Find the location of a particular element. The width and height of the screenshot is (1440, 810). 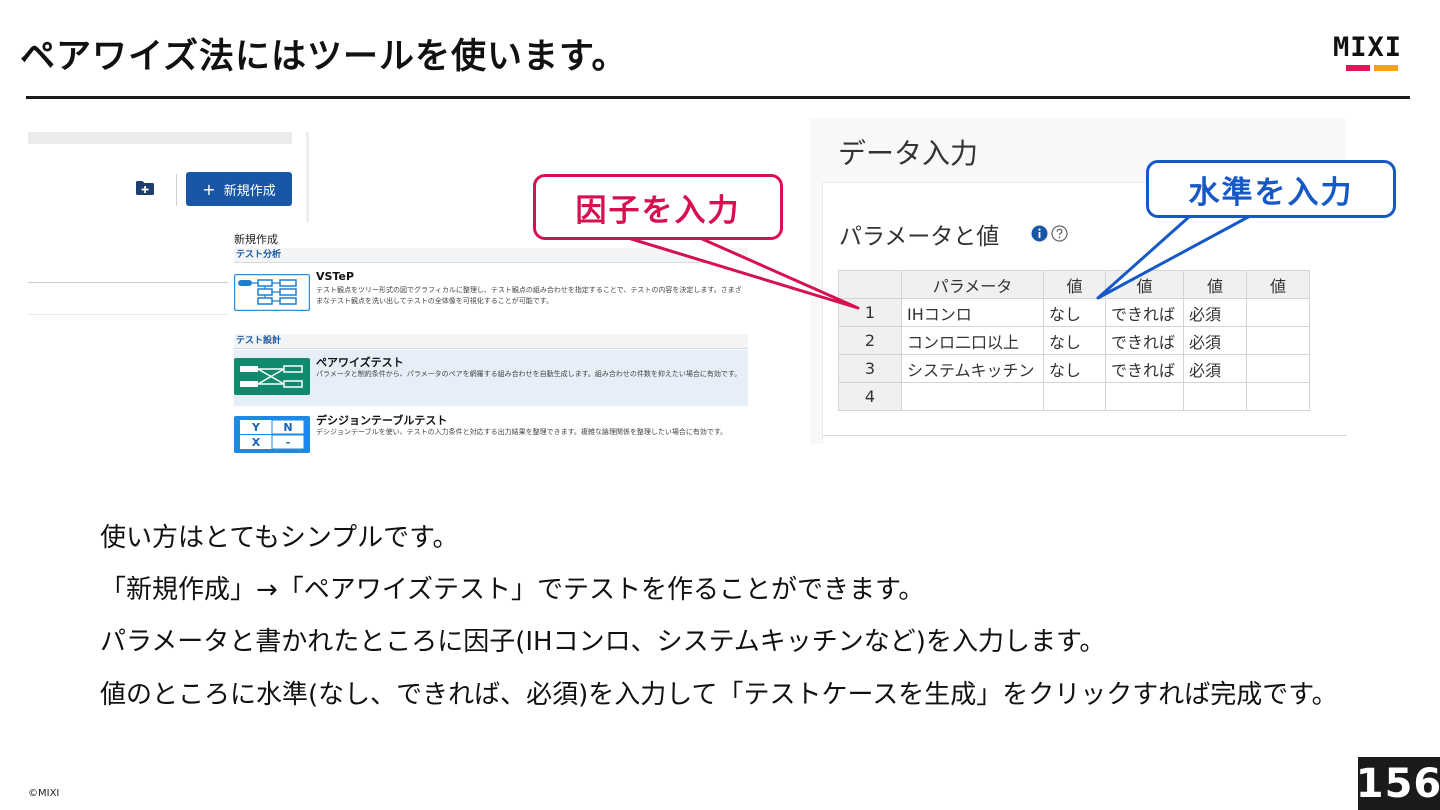

help-icon is located at coordinates (1059, 233).